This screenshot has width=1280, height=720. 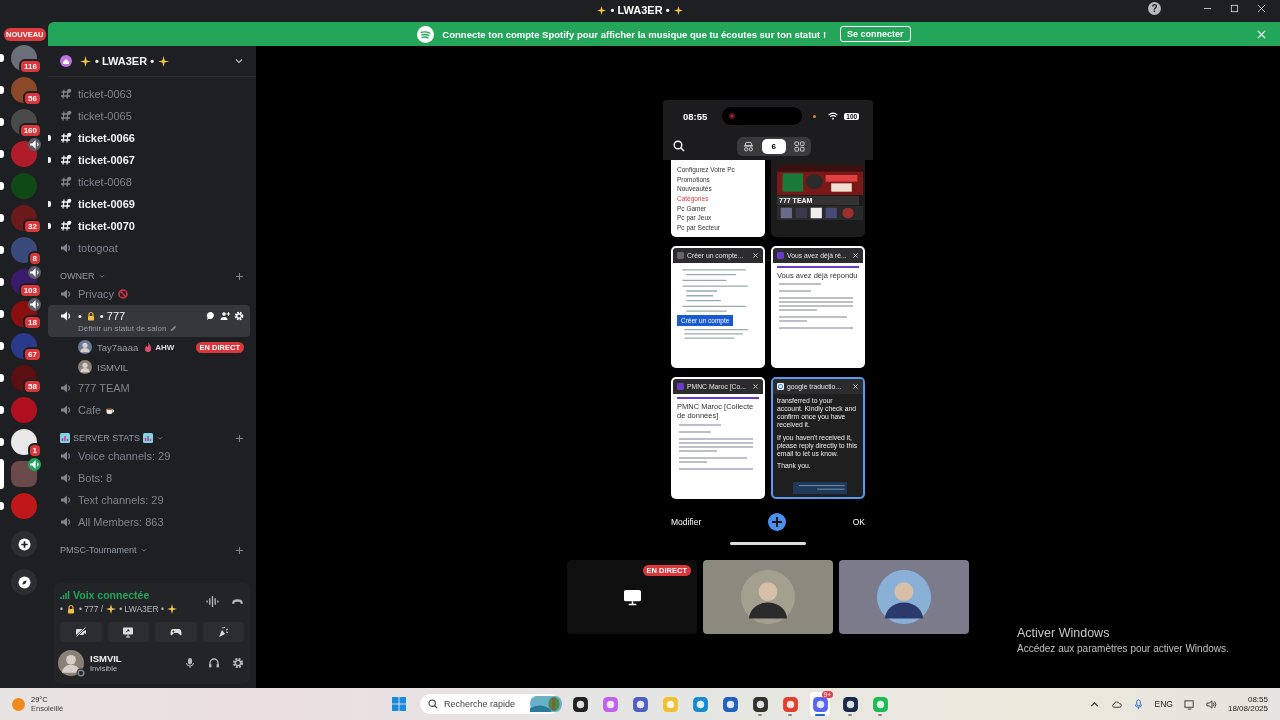 I want to click on waveform-icon, so click(x=212, y=601).